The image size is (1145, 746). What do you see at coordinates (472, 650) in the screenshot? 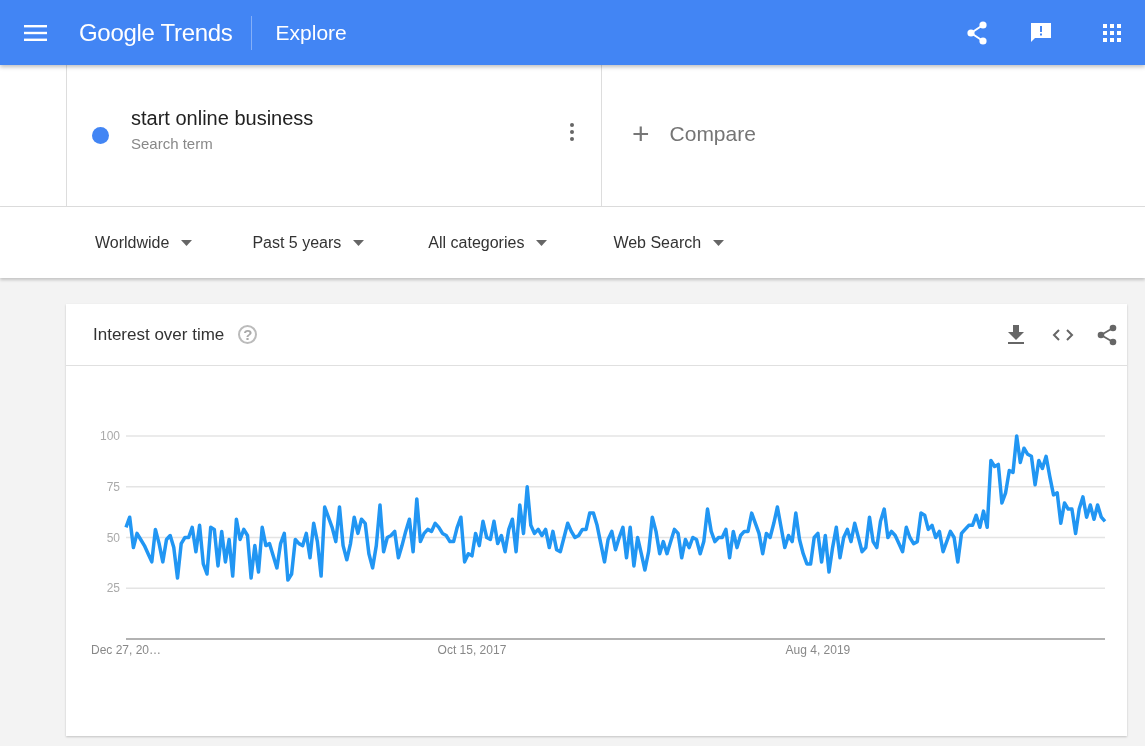
I see `x-axis-label: Oct 15, 2017` at bounding box center [472, 650].